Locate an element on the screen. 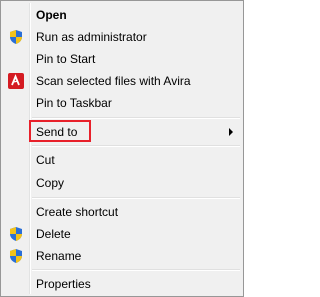 The width and height of the screenshot is (320, 297). menu-item-copy: Copy is located at coordinates (122, 183).